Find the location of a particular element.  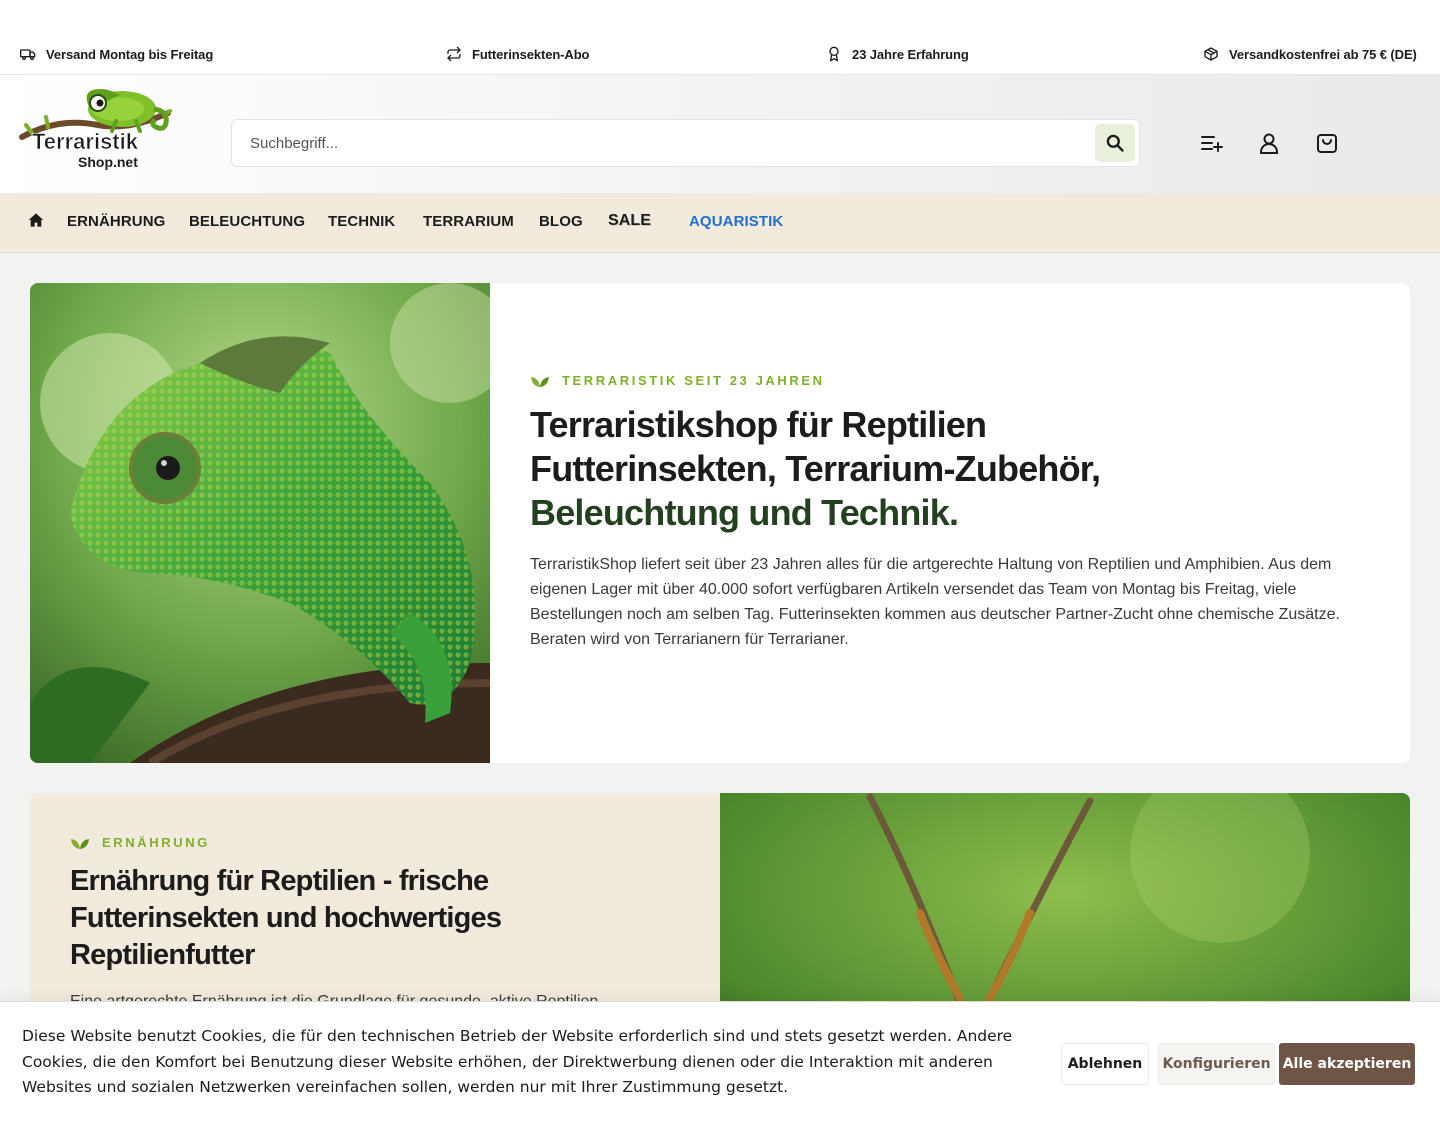

nav-item-aquaristik: AQUARISTIK is located at coordinates (736, 221).